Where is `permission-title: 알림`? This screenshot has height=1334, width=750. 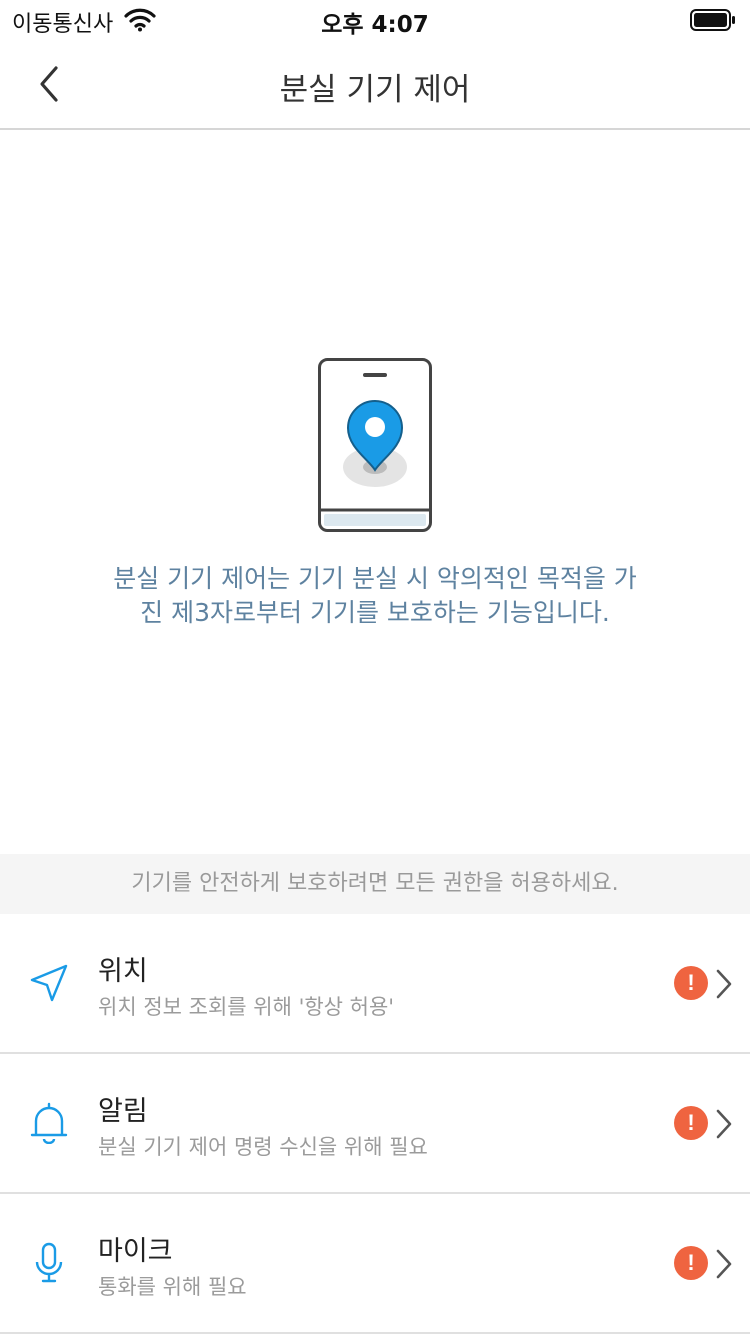 permission-title: 알림 is located at coordinates (123, 1111).